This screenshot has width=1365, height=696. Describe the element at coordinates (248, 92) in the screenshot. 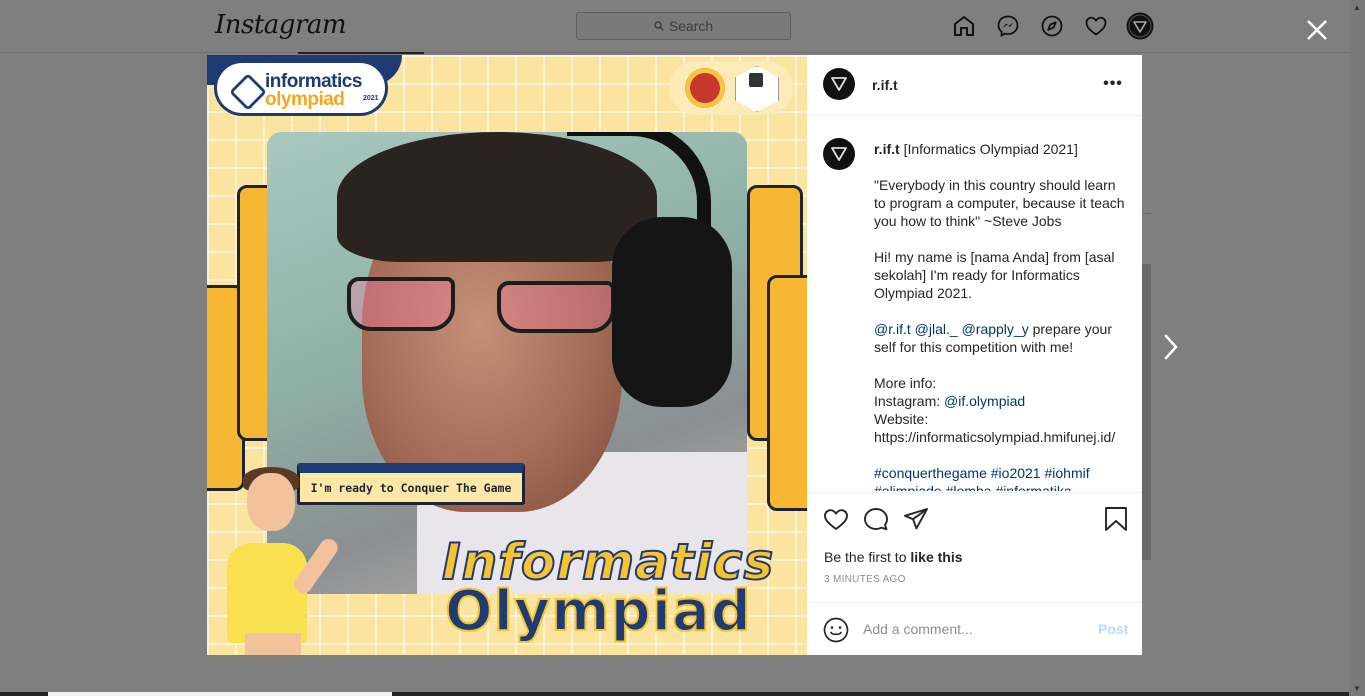

I see `event-logo-mark-icon` at that location.